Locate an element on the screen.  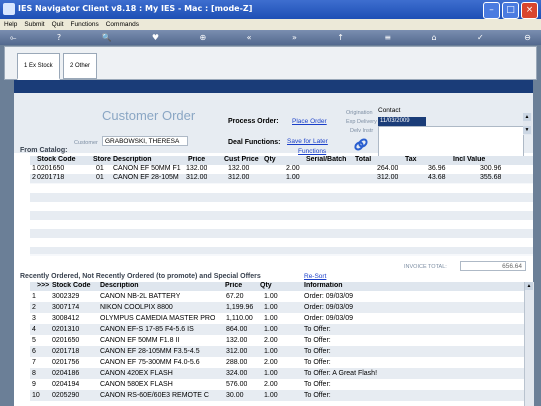
price: 132.00 is located at coordinates (237, 340).